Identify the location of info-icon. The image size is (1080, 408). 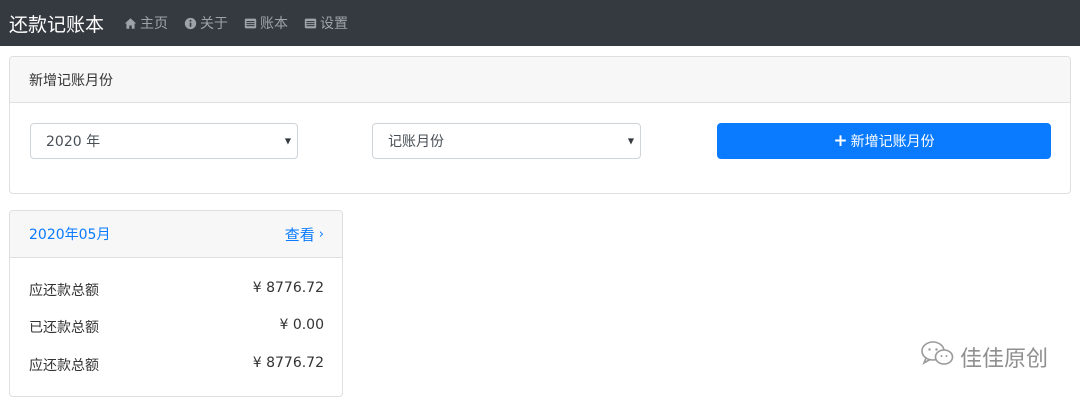
(190, 23).